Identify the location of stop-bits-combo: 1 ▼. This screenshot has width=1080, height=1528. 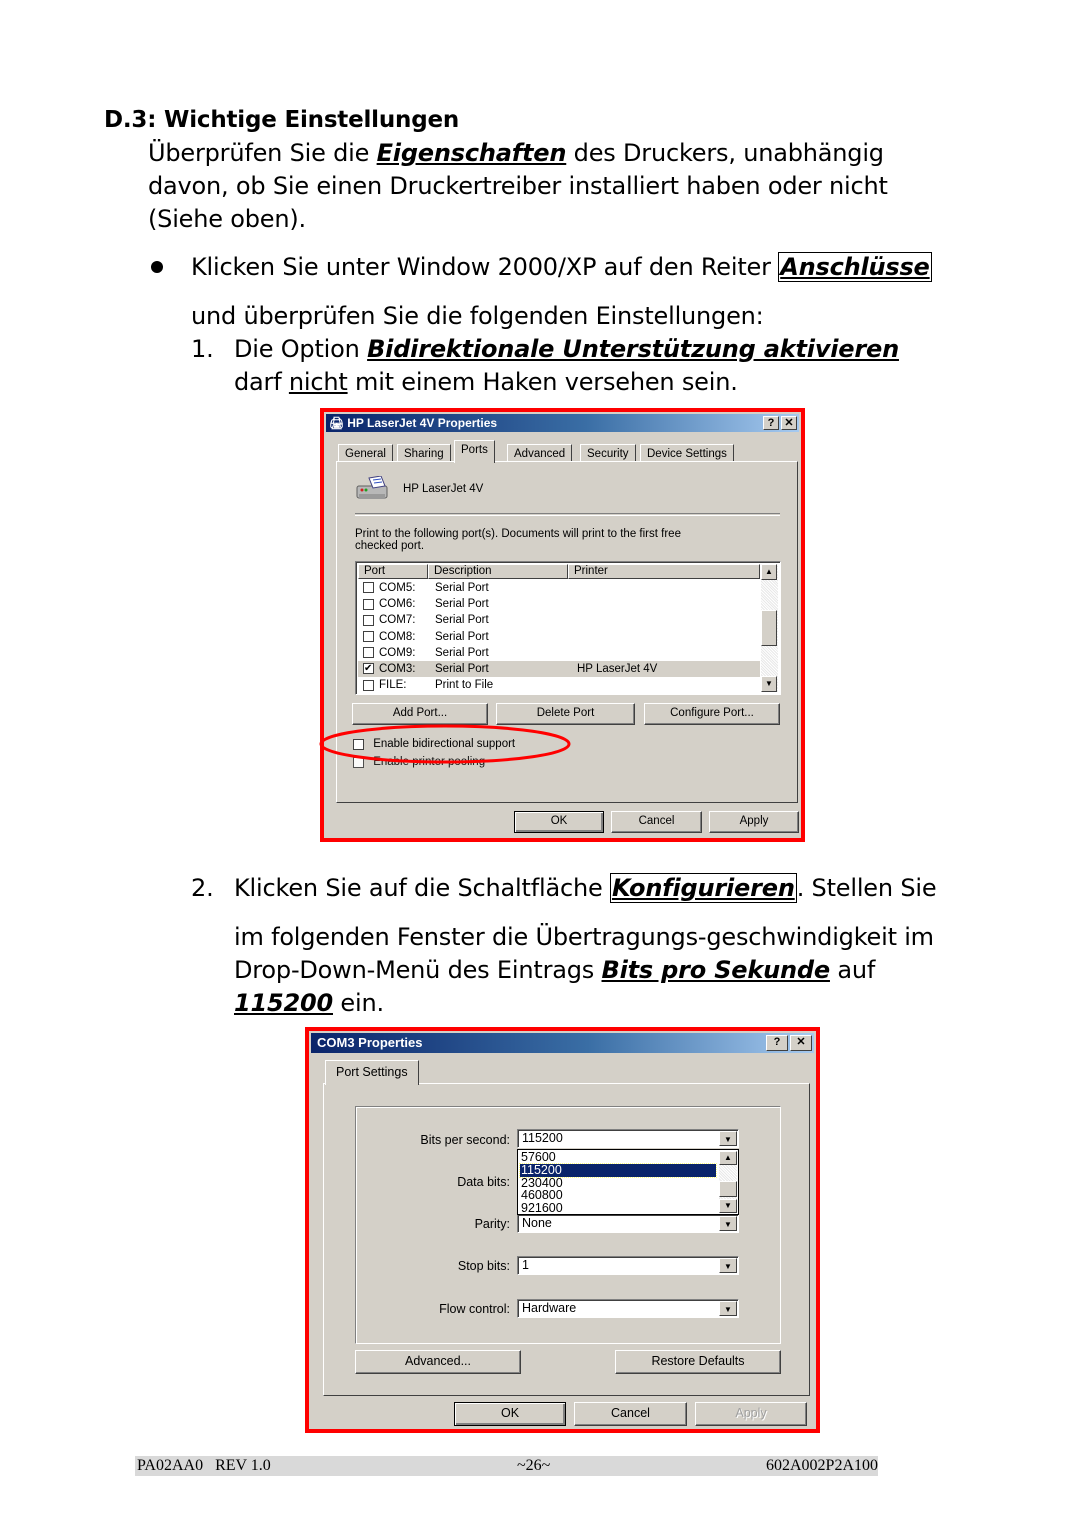
(628, 1265).